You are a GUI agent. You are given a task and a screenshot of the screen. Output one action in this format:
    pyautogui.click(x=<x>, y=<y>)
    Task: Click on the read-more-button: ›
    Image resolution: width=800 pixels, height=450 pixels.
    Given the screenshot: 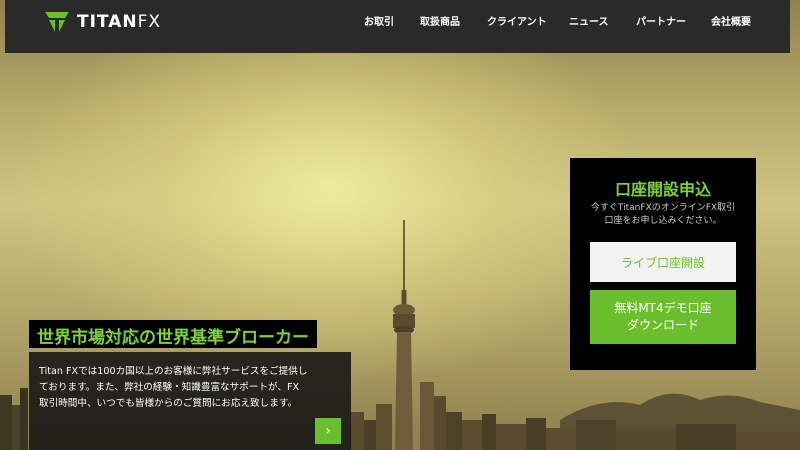 What is the action you would take?
    pyautogui.click(x=328, y=431)
    